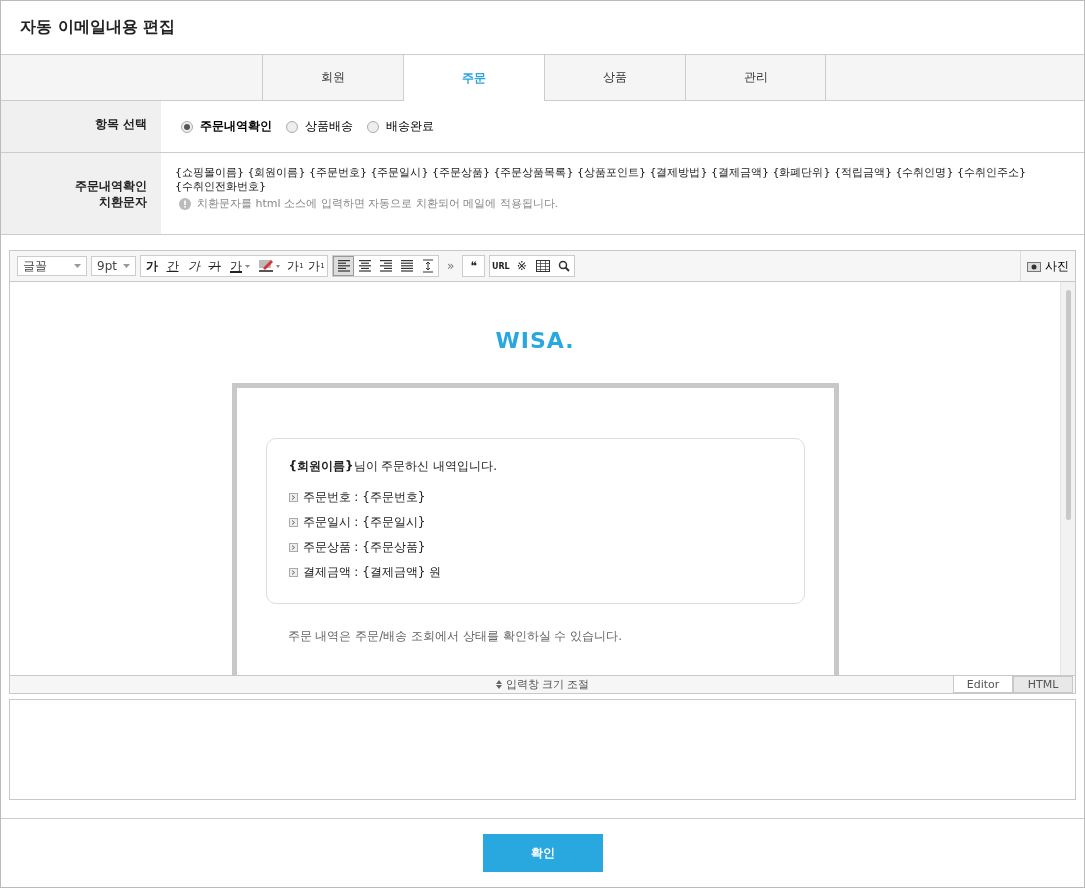 This screenshot has width=1085, height=888. Describe the element at coordinates (393, 466) in the screenshot. I see `greeting-text: {회원이름}님이 주문하신 내역입니다.` at that location.